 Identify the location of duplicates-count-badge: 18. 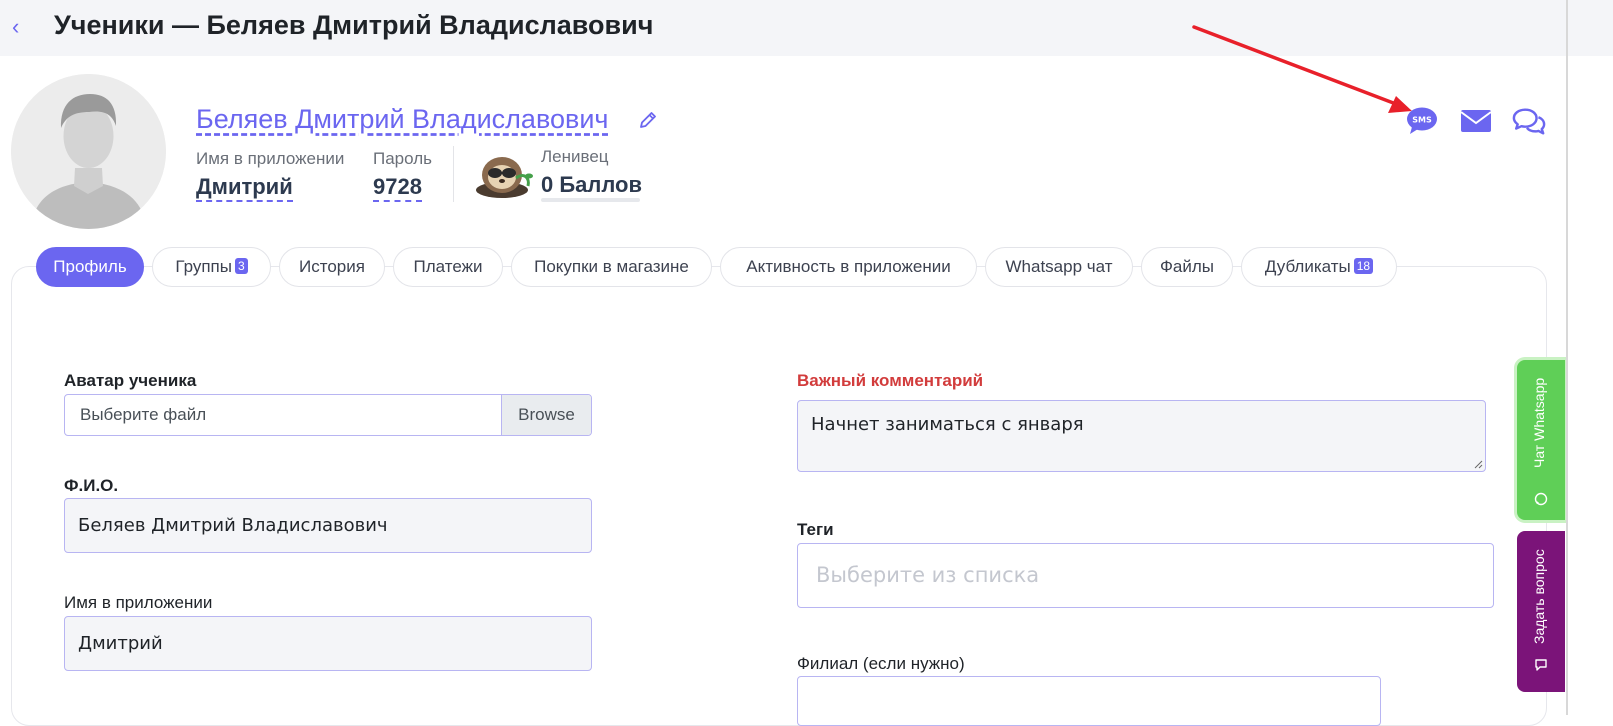
(1363, 266).